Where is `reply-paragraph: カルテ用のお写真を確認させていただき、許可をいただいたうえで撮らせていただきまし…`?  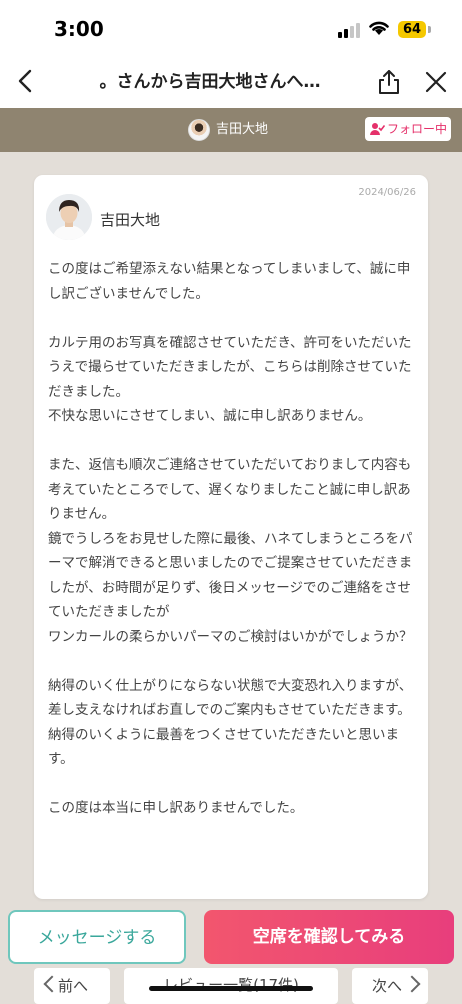
reply-paragraph: カルテ用のお写真を確認させていただき、許可をいただいたうえで撮らせていただきまし… is located at coordinates (230, 379).